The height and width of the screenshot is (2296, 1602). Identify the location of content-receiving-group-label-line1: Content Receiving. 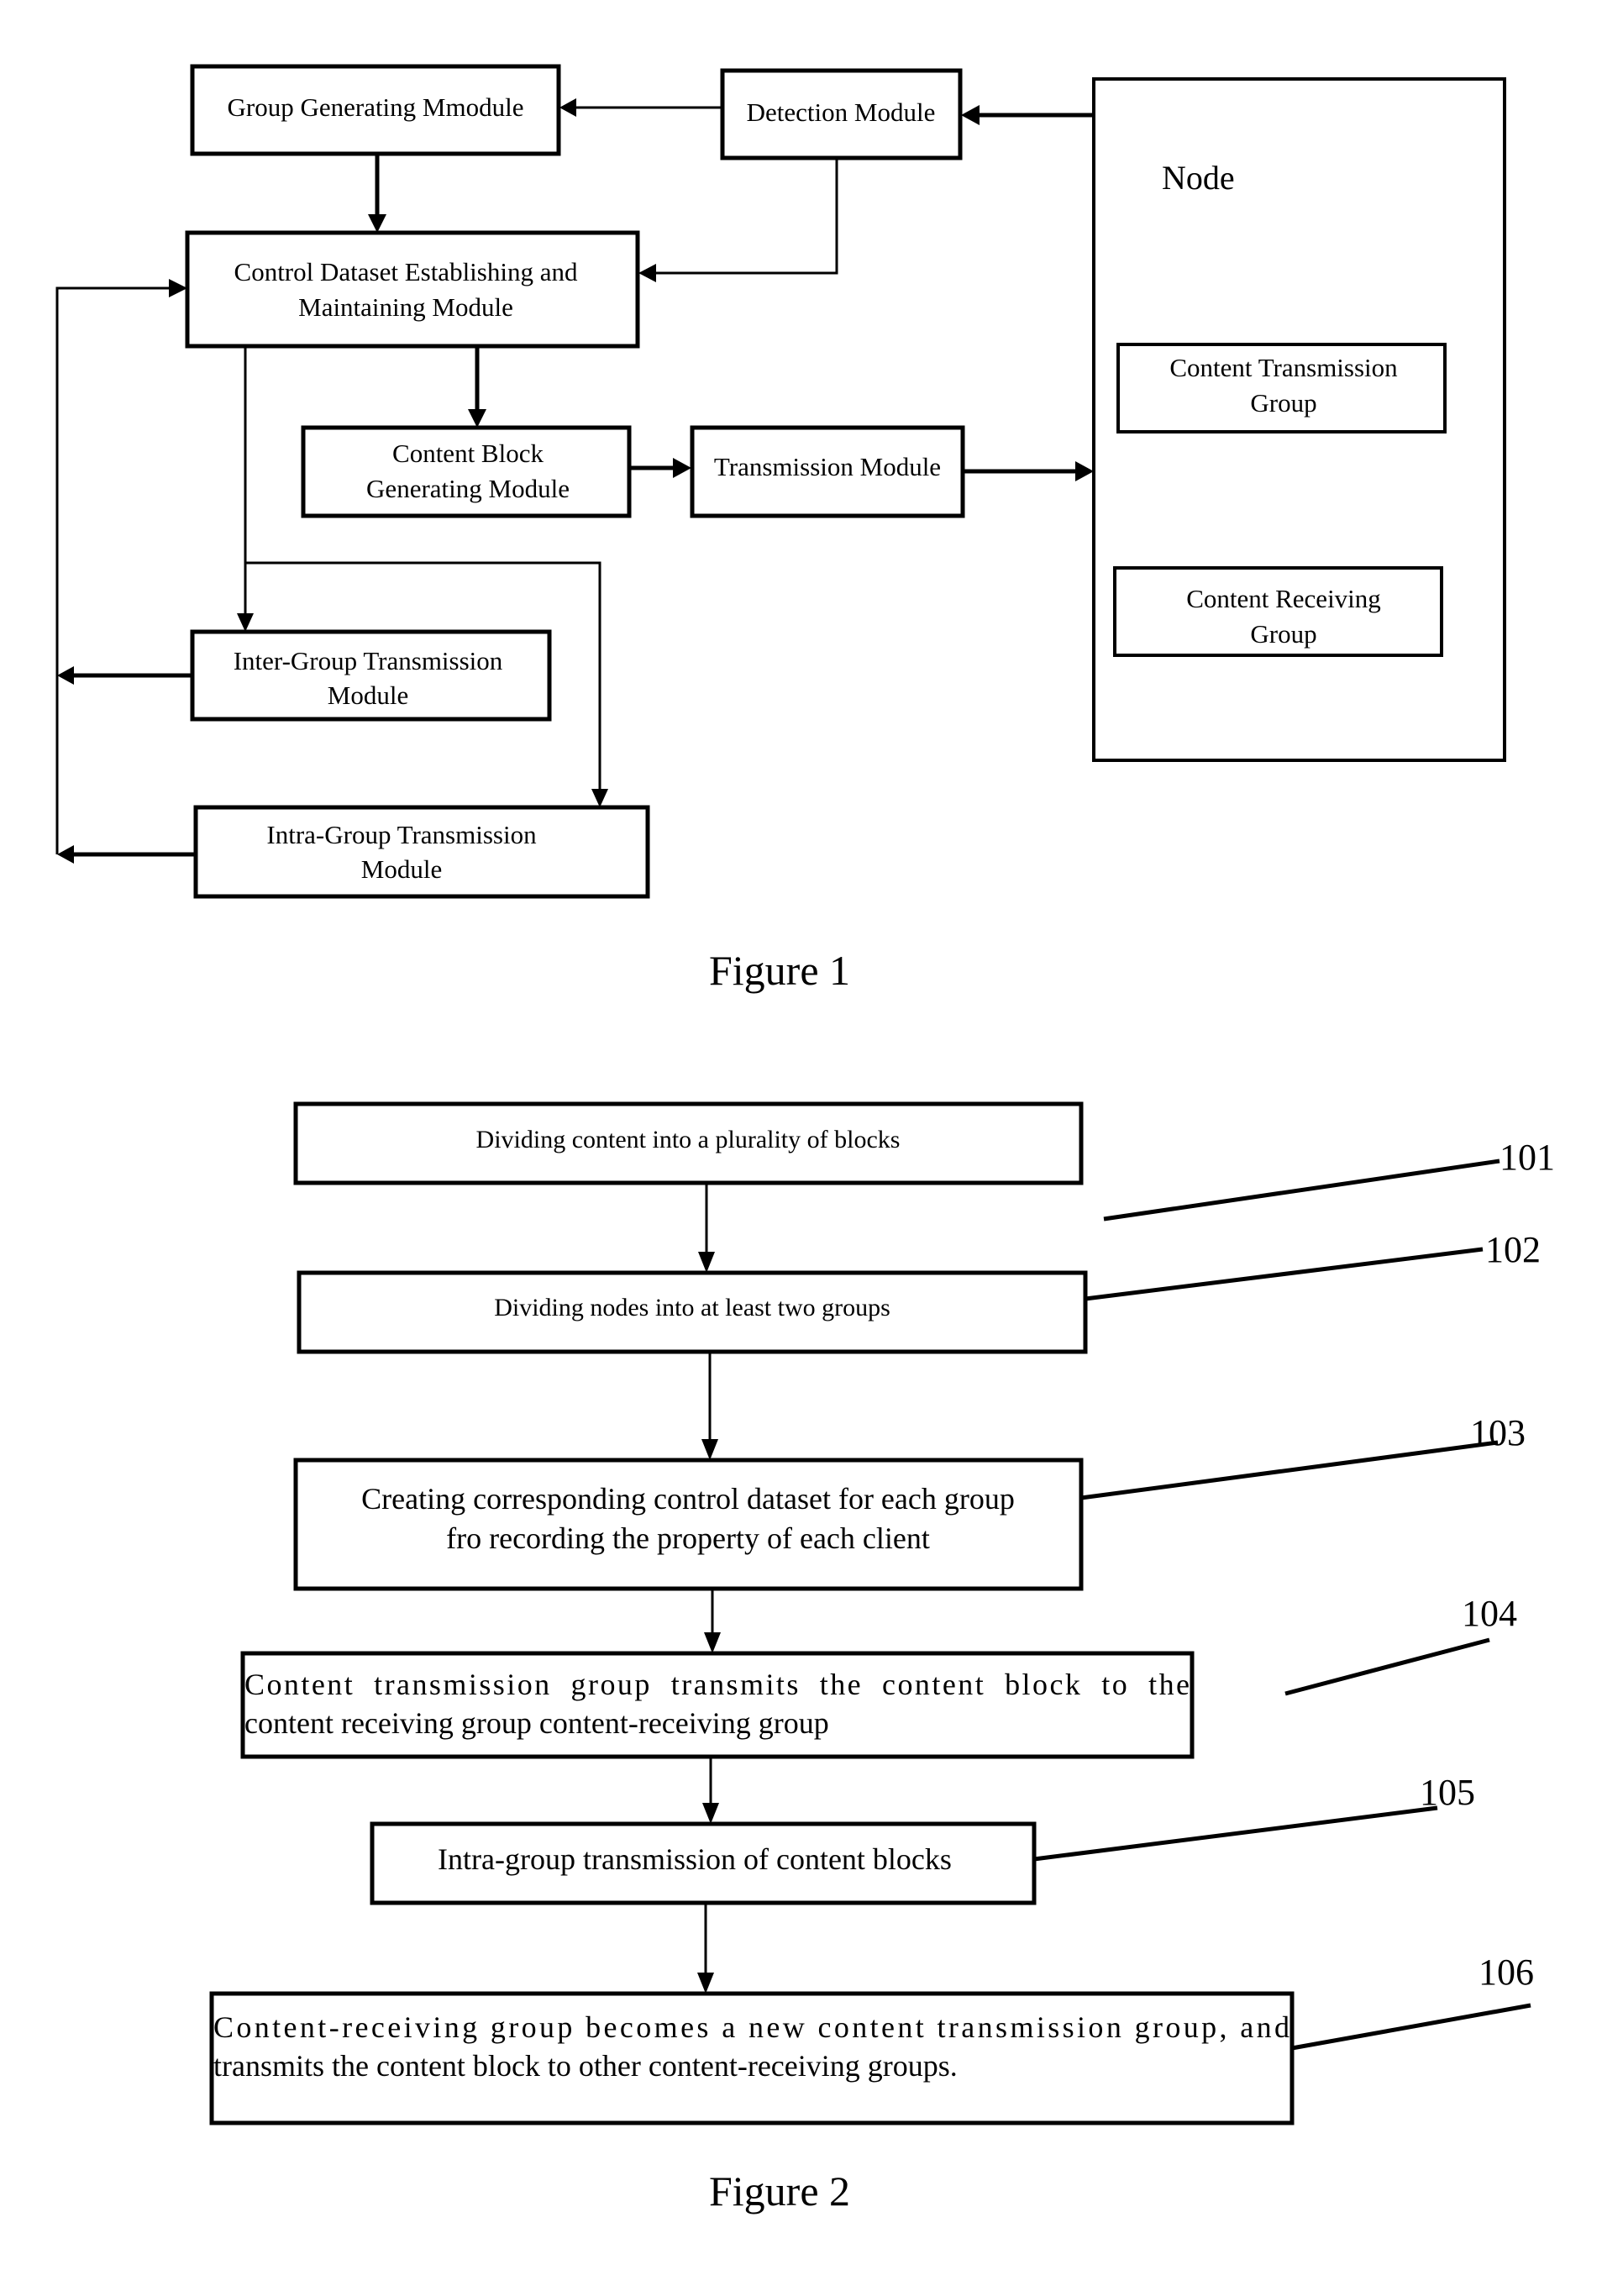
(1283, 598).